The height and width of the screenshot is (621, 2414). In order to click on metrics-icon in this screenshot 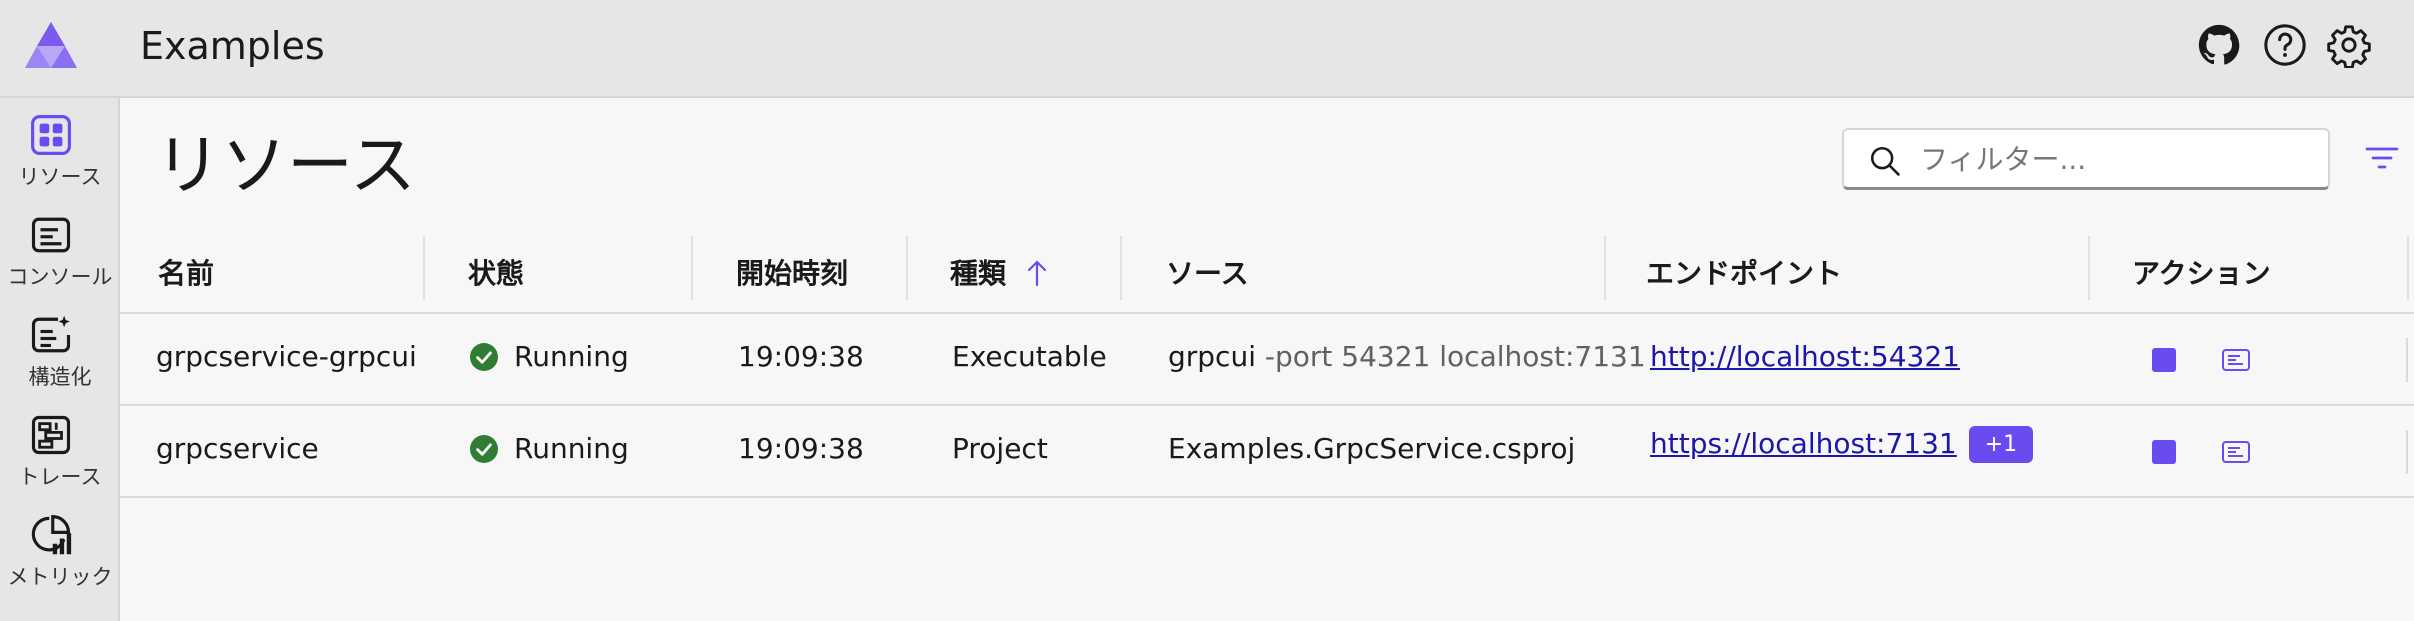, I will do `click(51, 535)`.